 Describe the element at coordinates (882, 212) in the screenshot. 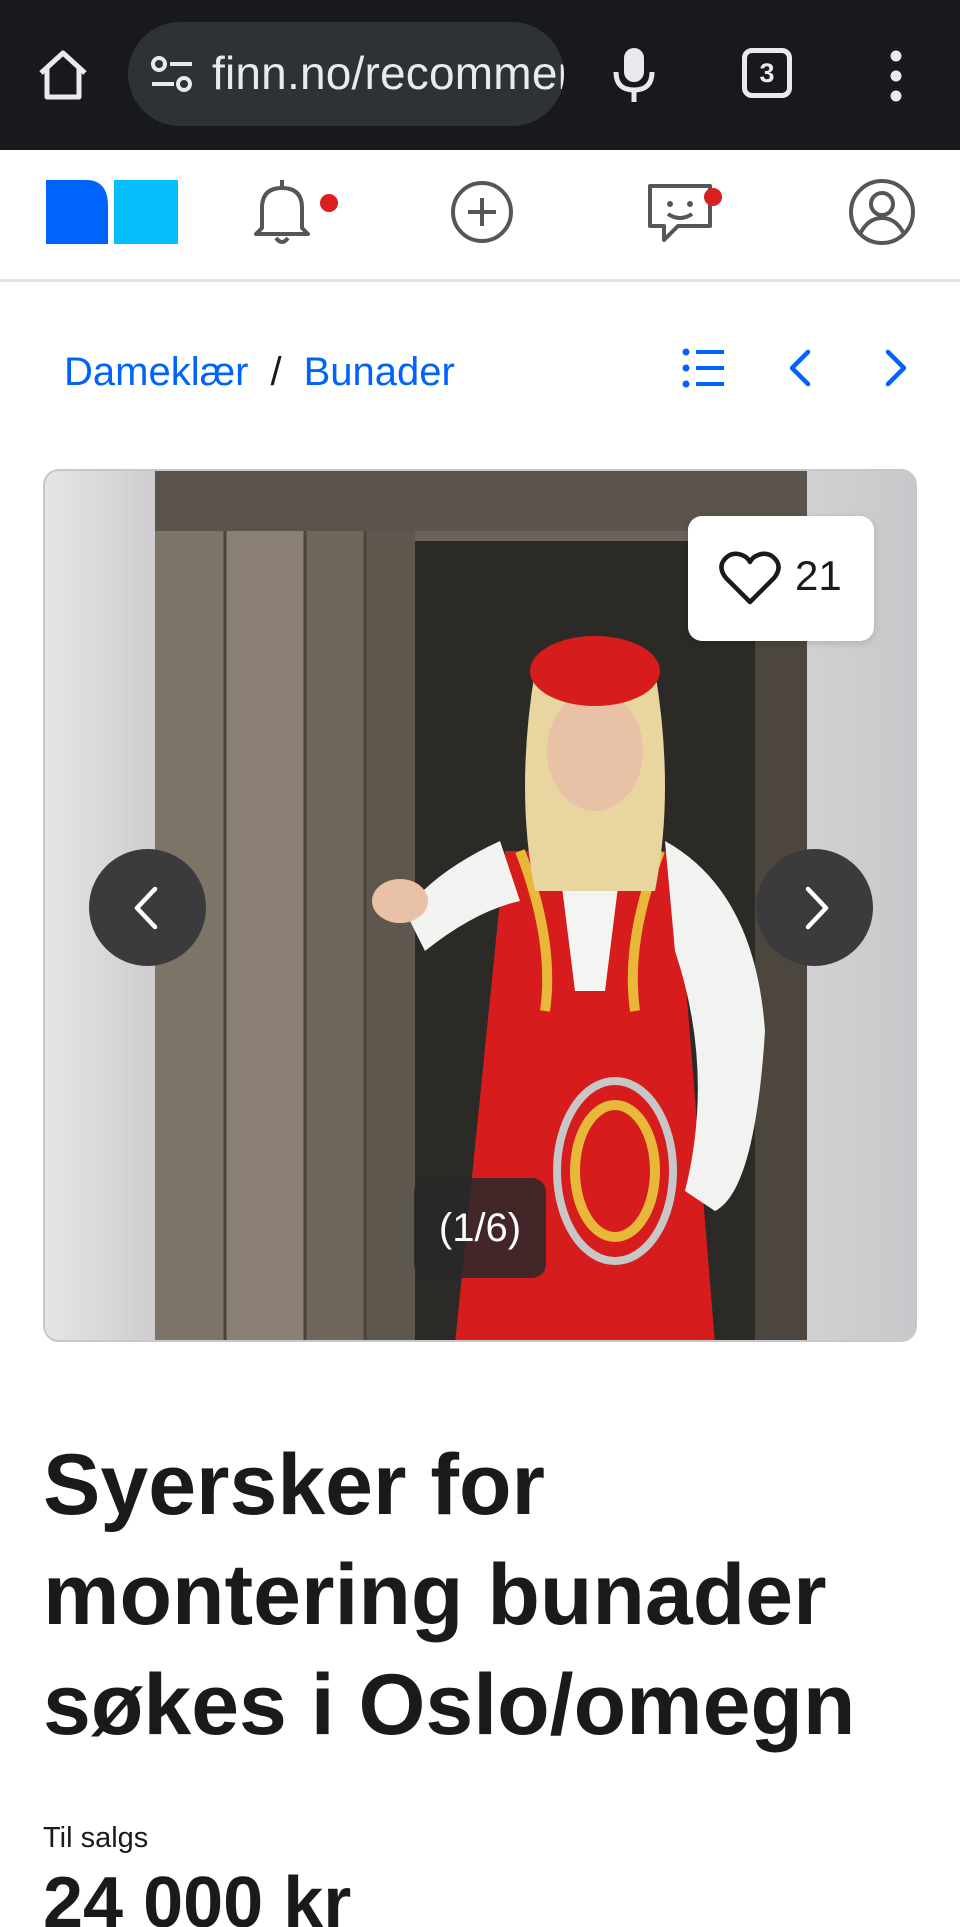

I see `profile-icon` at that location.